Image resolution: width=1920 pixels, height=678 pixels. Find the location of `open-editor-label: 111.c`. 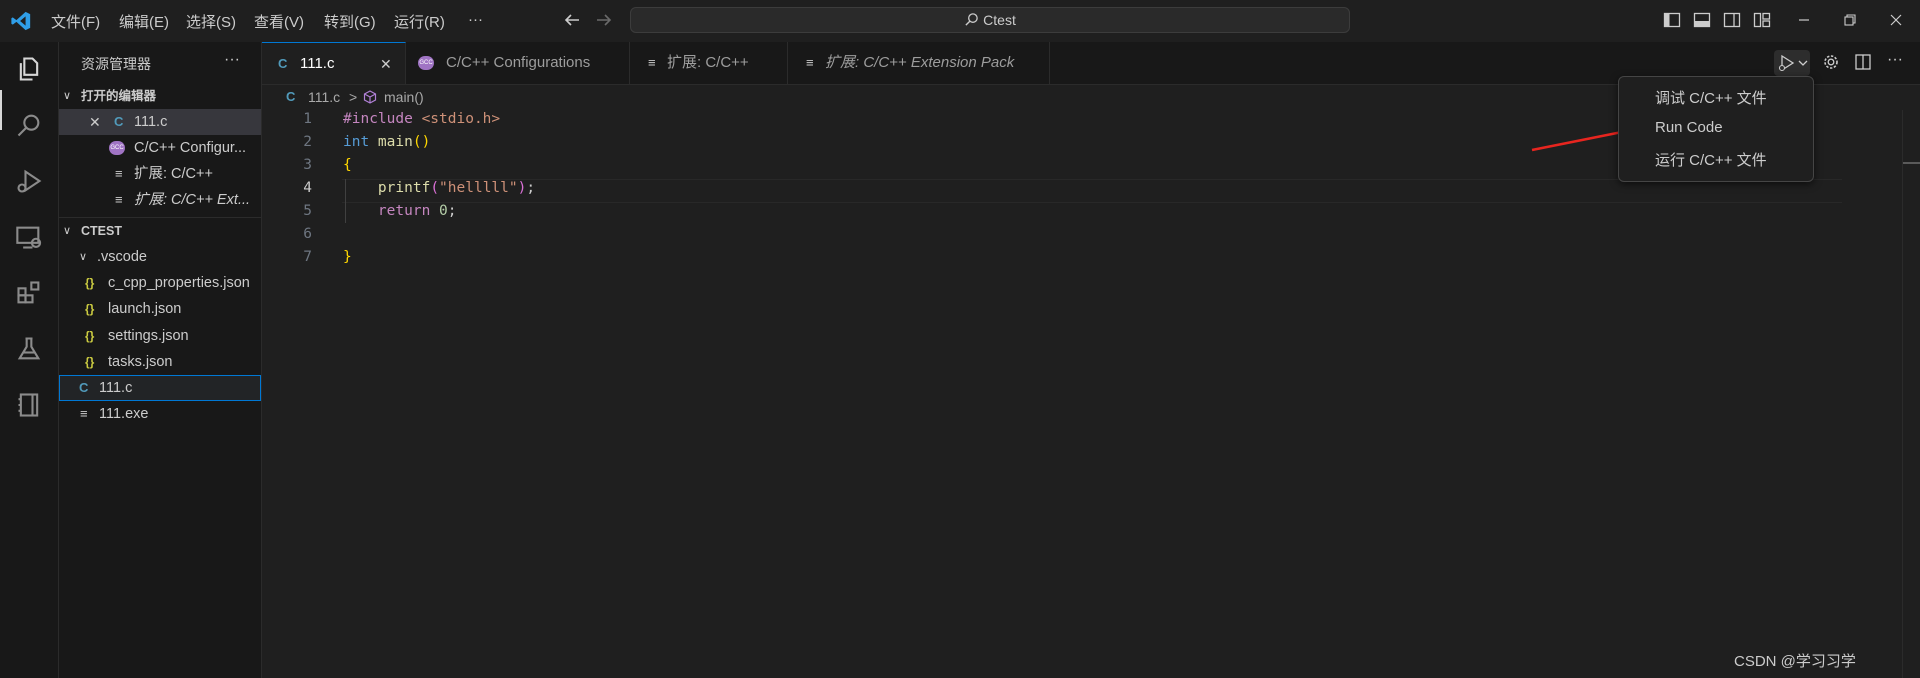

open-editor-label: 111.c is located at coordinates (151, 122).